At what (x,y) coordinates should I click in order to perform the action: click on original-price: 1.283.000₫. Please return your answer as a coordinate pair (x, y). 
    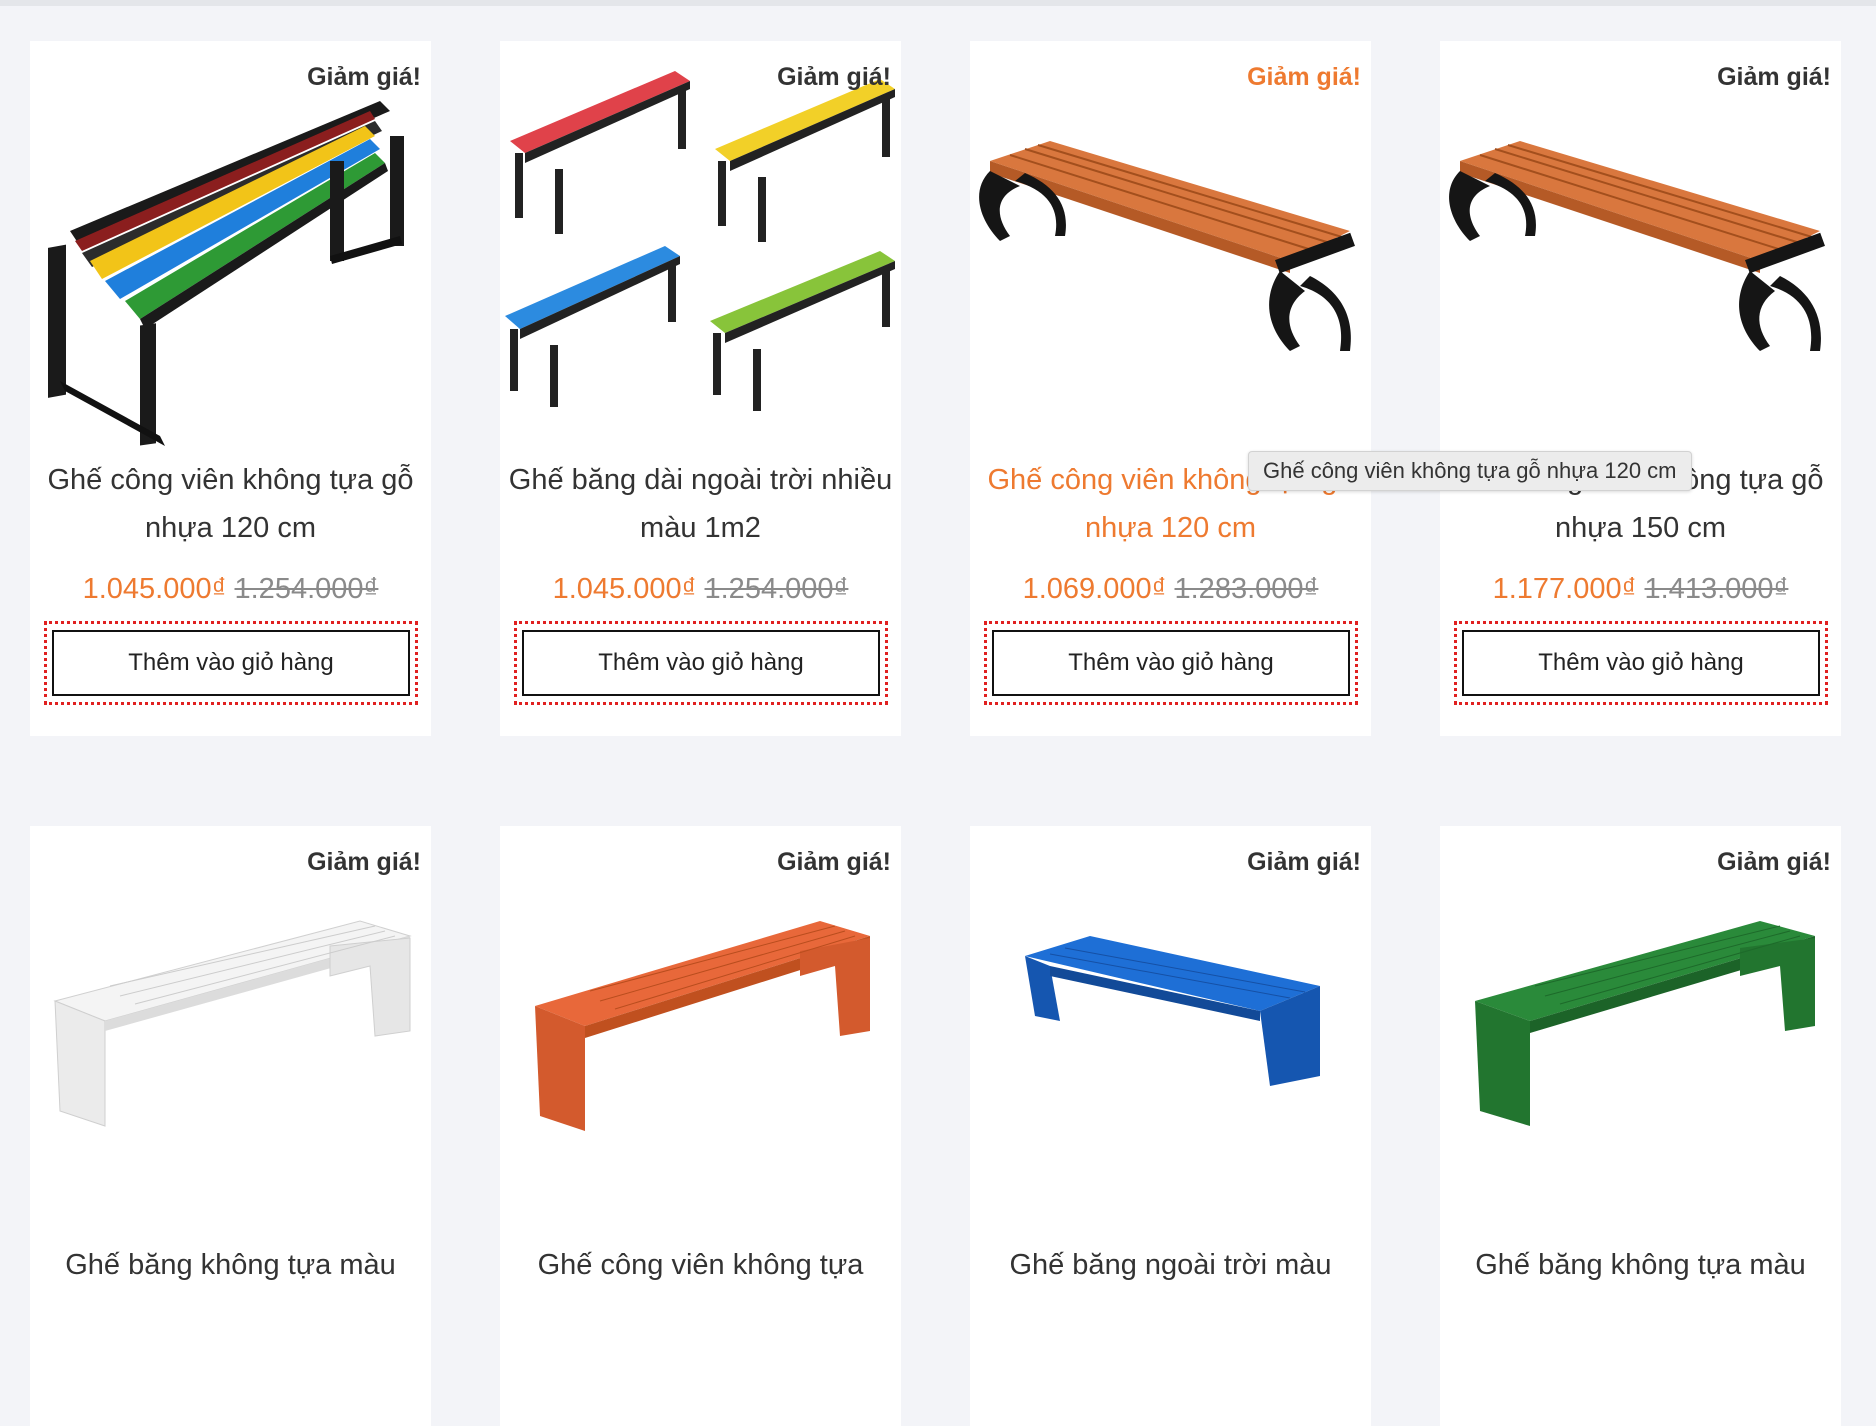
    Looking at the image, I should click on (1246, 589).